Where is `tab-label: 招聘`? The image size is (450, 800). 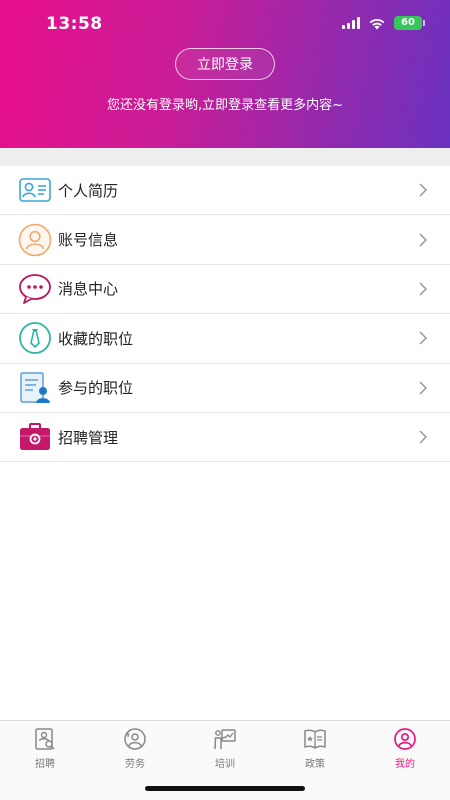 tab-label: 招聘 is located at coordinates (45, 764).